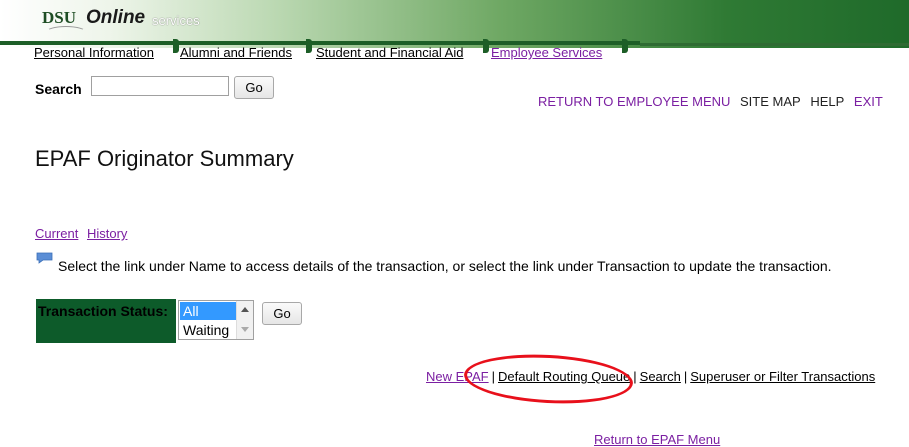  What do you see at coordinates (457, 376) in the screenshot?
I see `new-epaf-link: New EPAF` at bounding box center [457, 376].